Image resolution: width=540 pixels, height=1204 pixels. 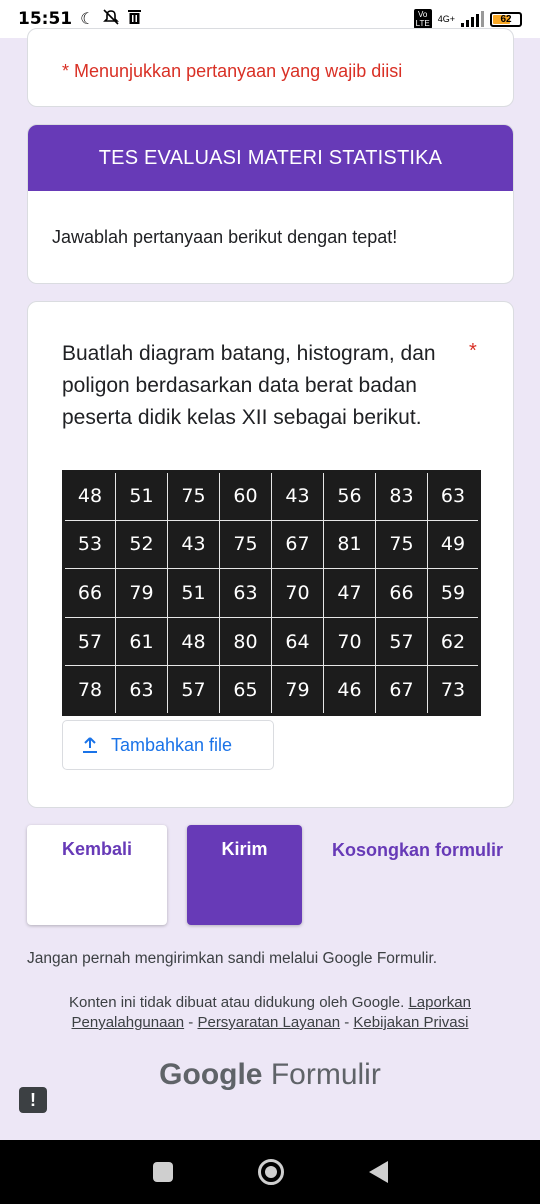 I want to click on battery-level: 62, so click(x=506, y=19).